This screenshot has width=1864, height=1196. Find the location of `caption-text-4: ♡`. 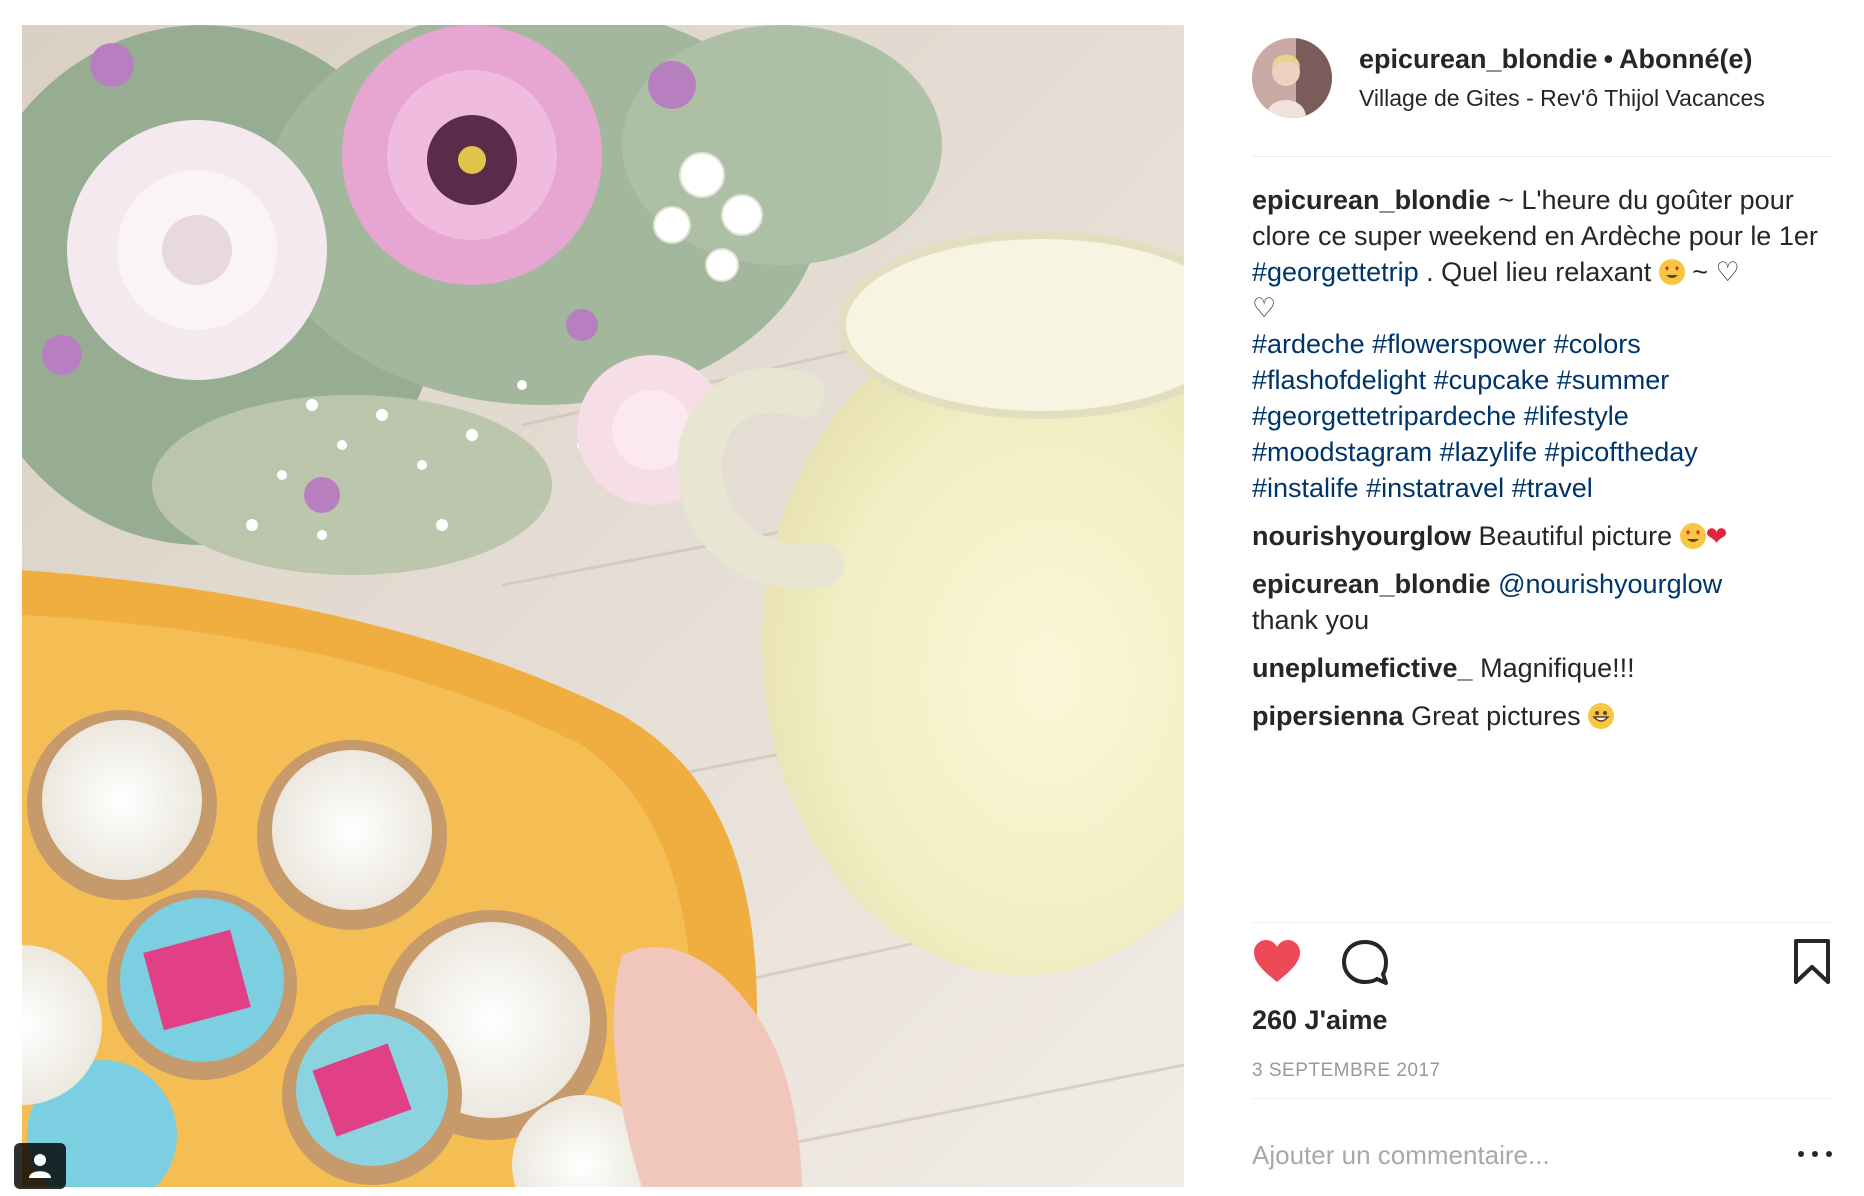

caption-text-4: ♡ is located at coordinates (1264, 308).